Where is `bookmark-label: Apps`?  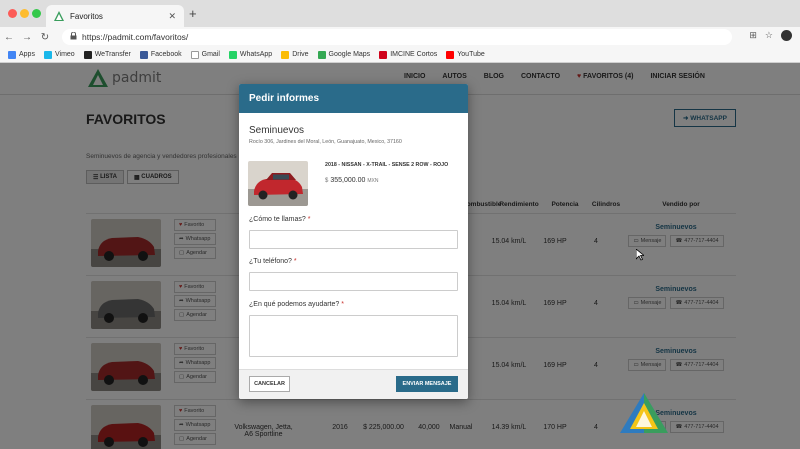
bookmark-label: Apps is located at coordinates (27, 54).